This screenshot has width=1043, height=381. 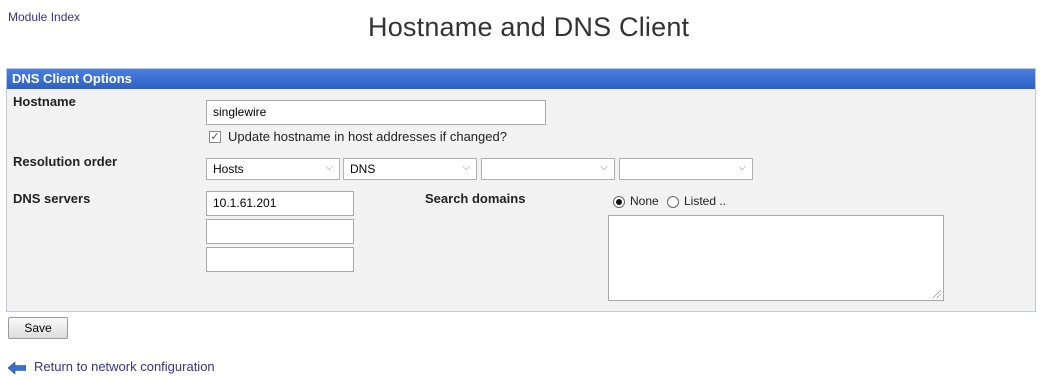 I want to click on search-domains-textarea, so click(x=776, y=258).